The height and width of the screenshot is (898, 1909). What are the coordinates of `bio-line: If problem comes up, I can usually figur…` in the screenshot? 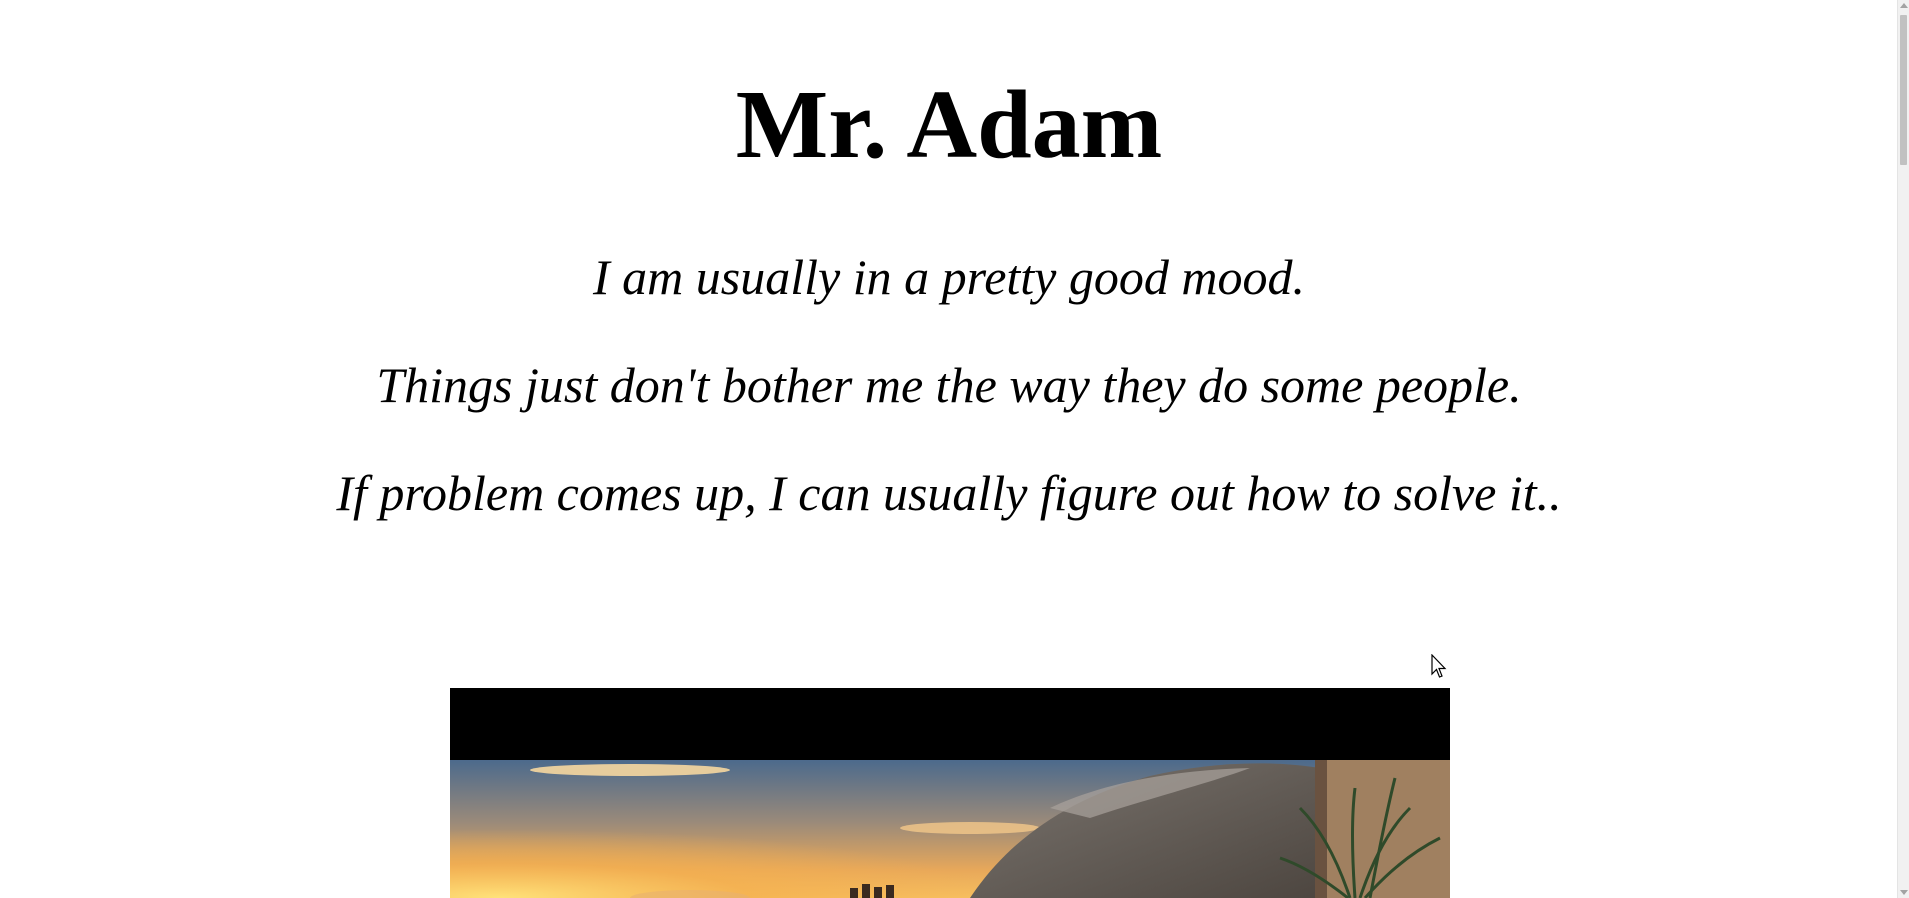 It's located at (949, 493).